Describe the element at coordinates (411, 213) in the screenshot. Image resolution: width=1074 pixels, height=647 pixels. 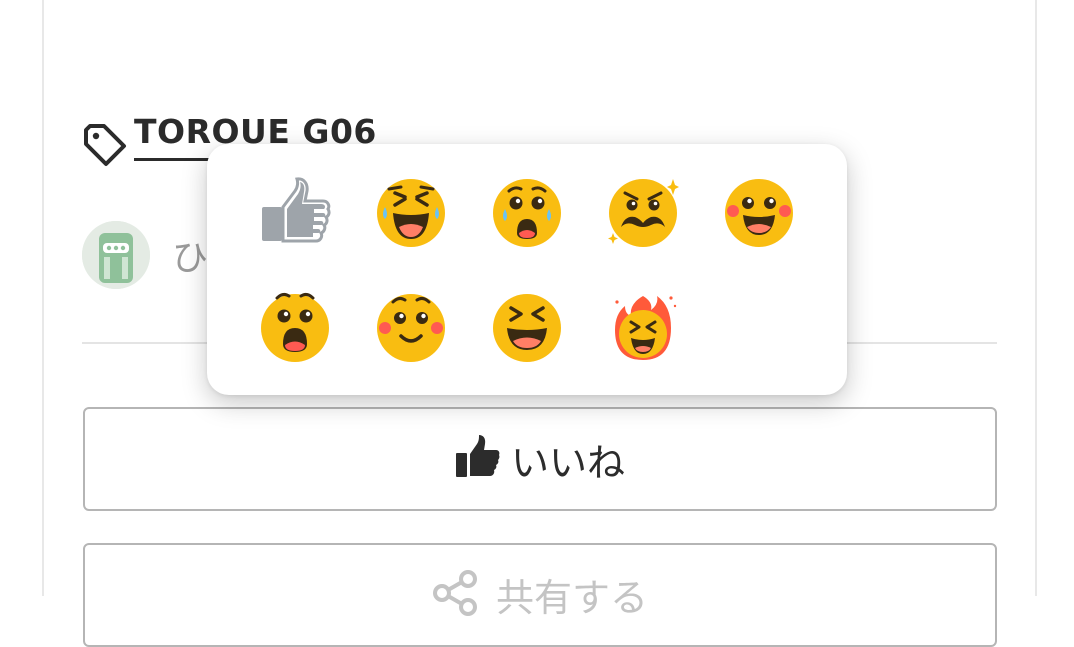
I see `laughing-tears-face-icon` at that location.